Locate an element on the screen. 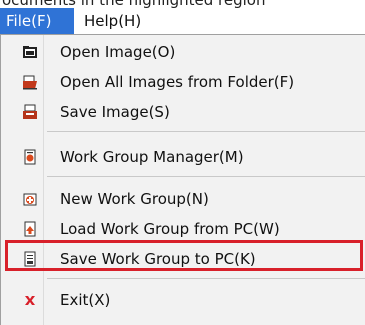 This screenshot has width=365, height=325. menu-item-new-work-group: New Work Group(N) is located at coordinates (183, 199).